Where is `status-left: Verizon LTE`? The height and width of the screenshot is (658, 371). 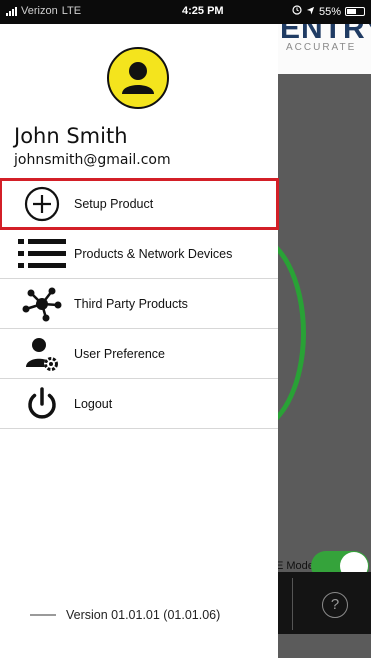
status-left: Verizon LTE is located at coordinates (43, 11).